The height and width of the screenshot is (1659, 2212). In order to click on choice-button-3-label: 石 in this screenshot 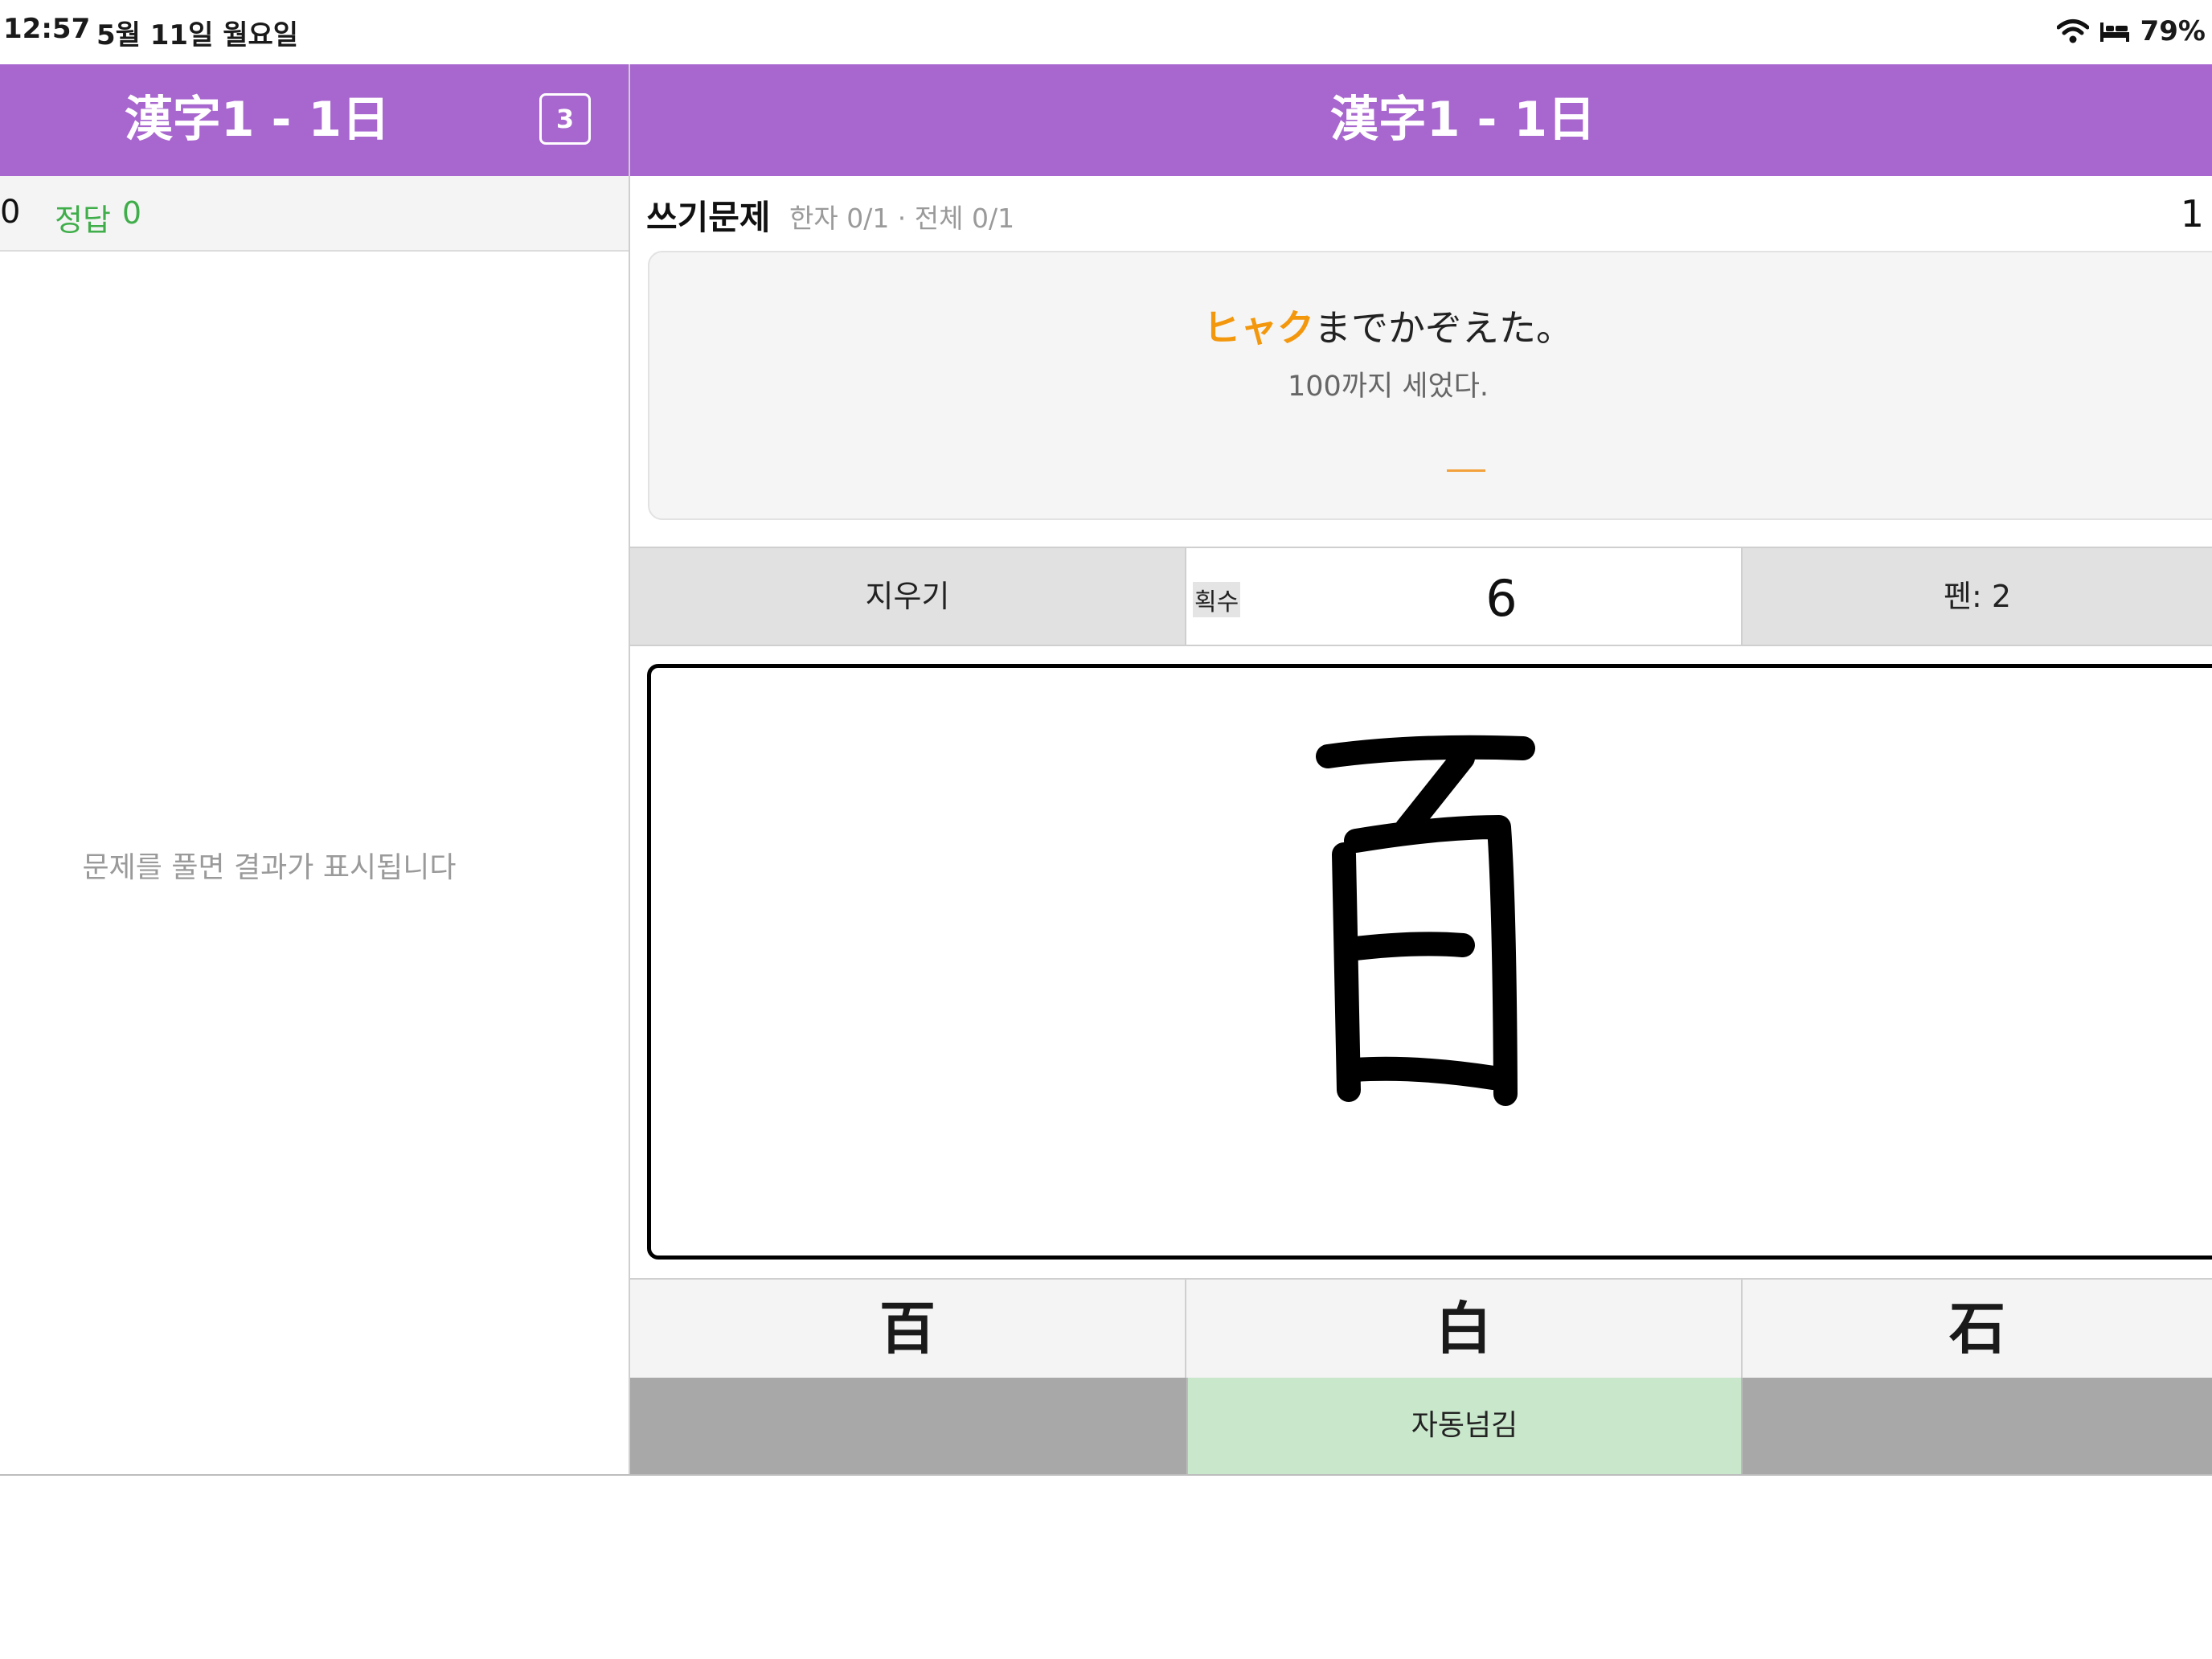, I will do `click(1977, 1329)`.